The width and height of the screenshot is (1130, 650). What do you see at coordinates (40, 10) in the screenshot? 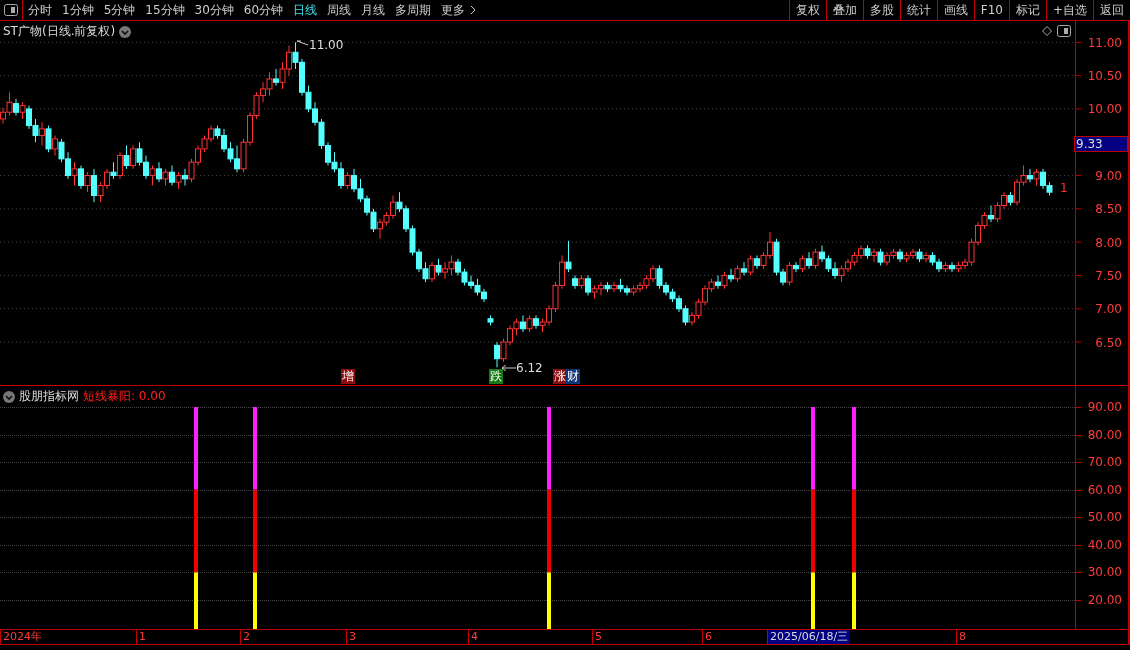
I see `period-tab: 分时` at bounding box center [40, 10].